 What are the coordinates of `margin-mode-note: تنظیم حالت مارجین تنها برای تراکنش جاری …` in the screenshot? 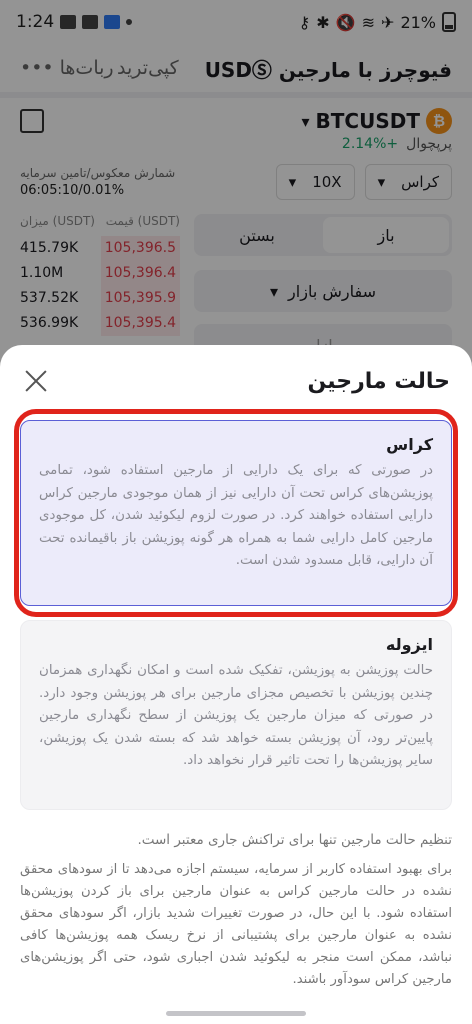 It's located at (294, 840).